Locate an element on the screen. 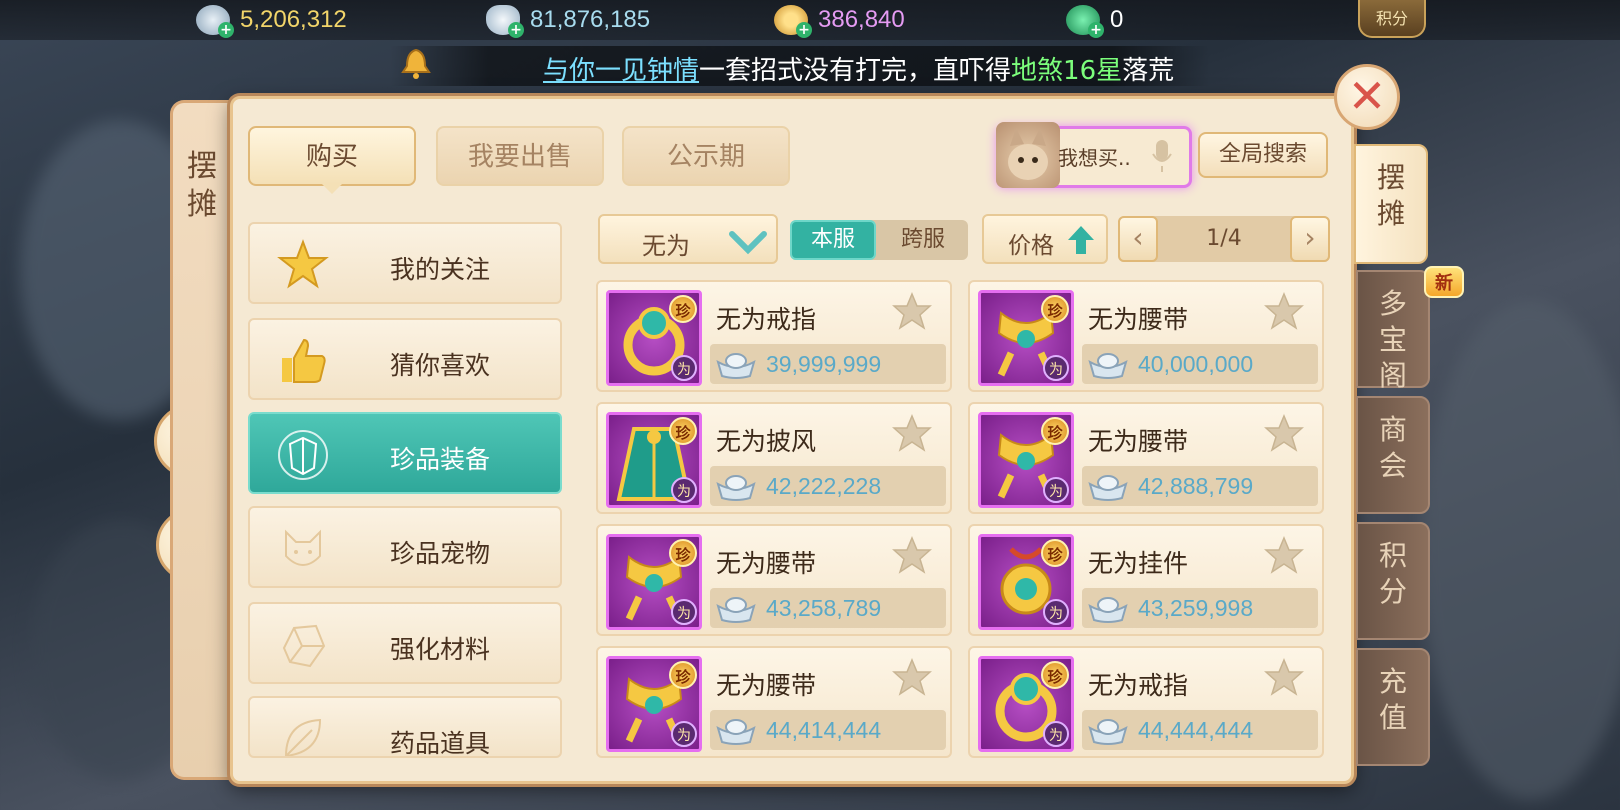  item-price: 44,444,444 is located at coordinates (1196, 730).